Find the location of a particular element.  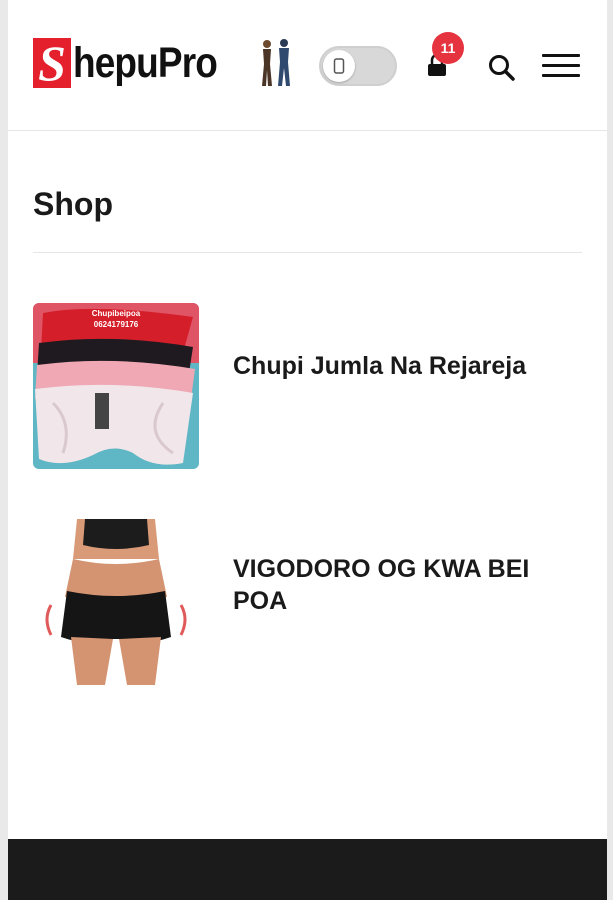

site-logo: S hepuPro is located at coordinates (165, 63).